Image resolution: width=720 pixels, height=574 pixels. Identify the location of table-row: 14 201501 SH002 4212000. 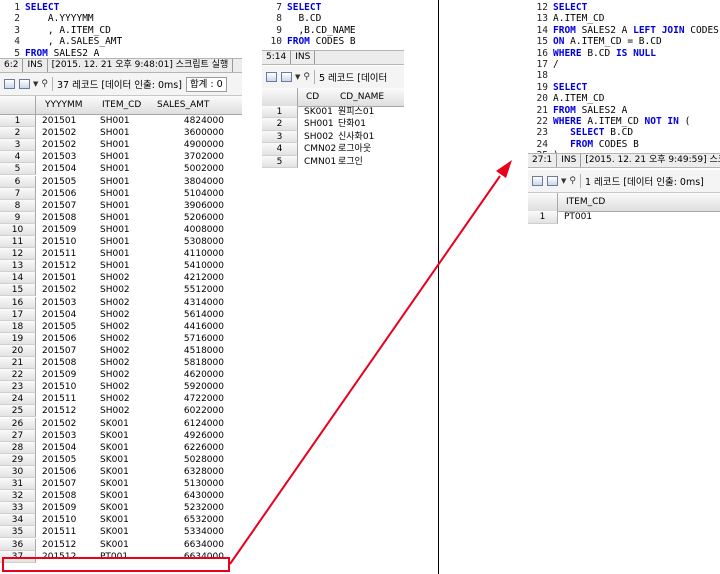
(121, 278).